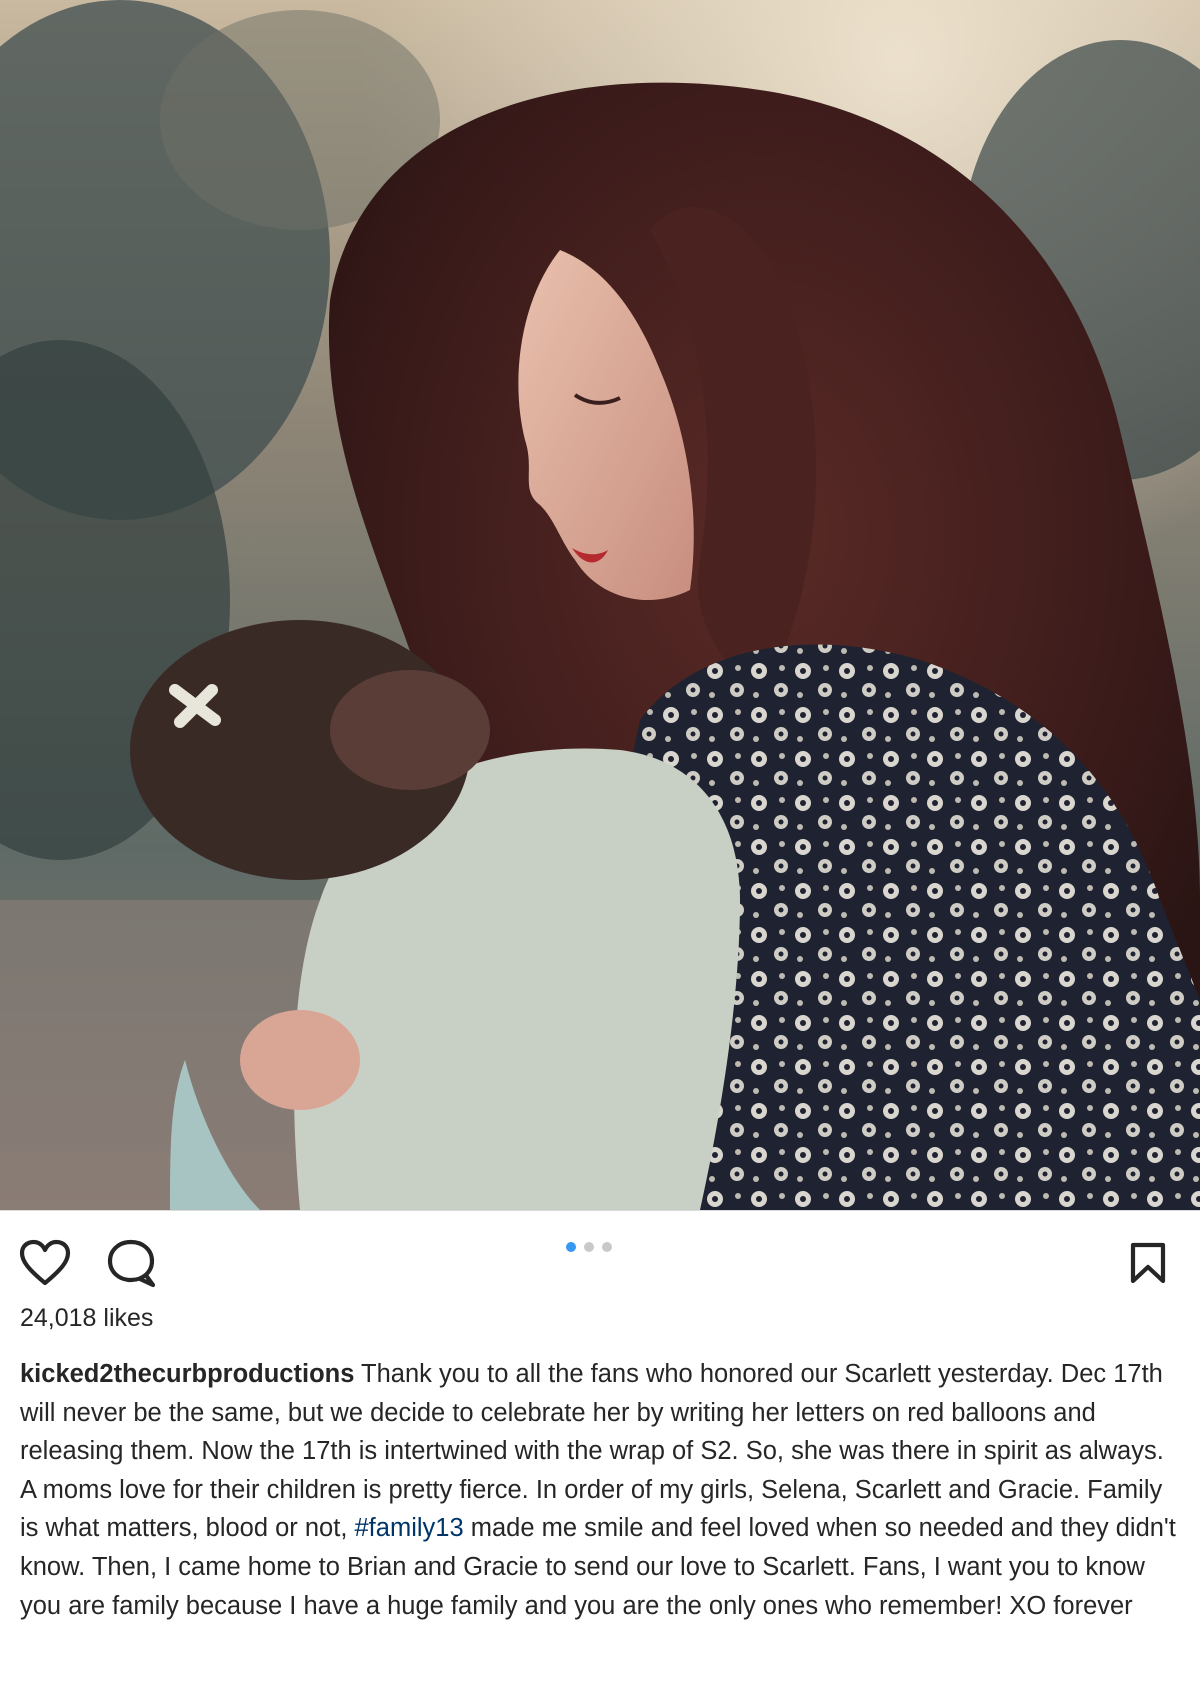 The width and height of the screenshot is (1200, 1694). I want to click on likes-count: 24,018 likes, so click(86, 1318).